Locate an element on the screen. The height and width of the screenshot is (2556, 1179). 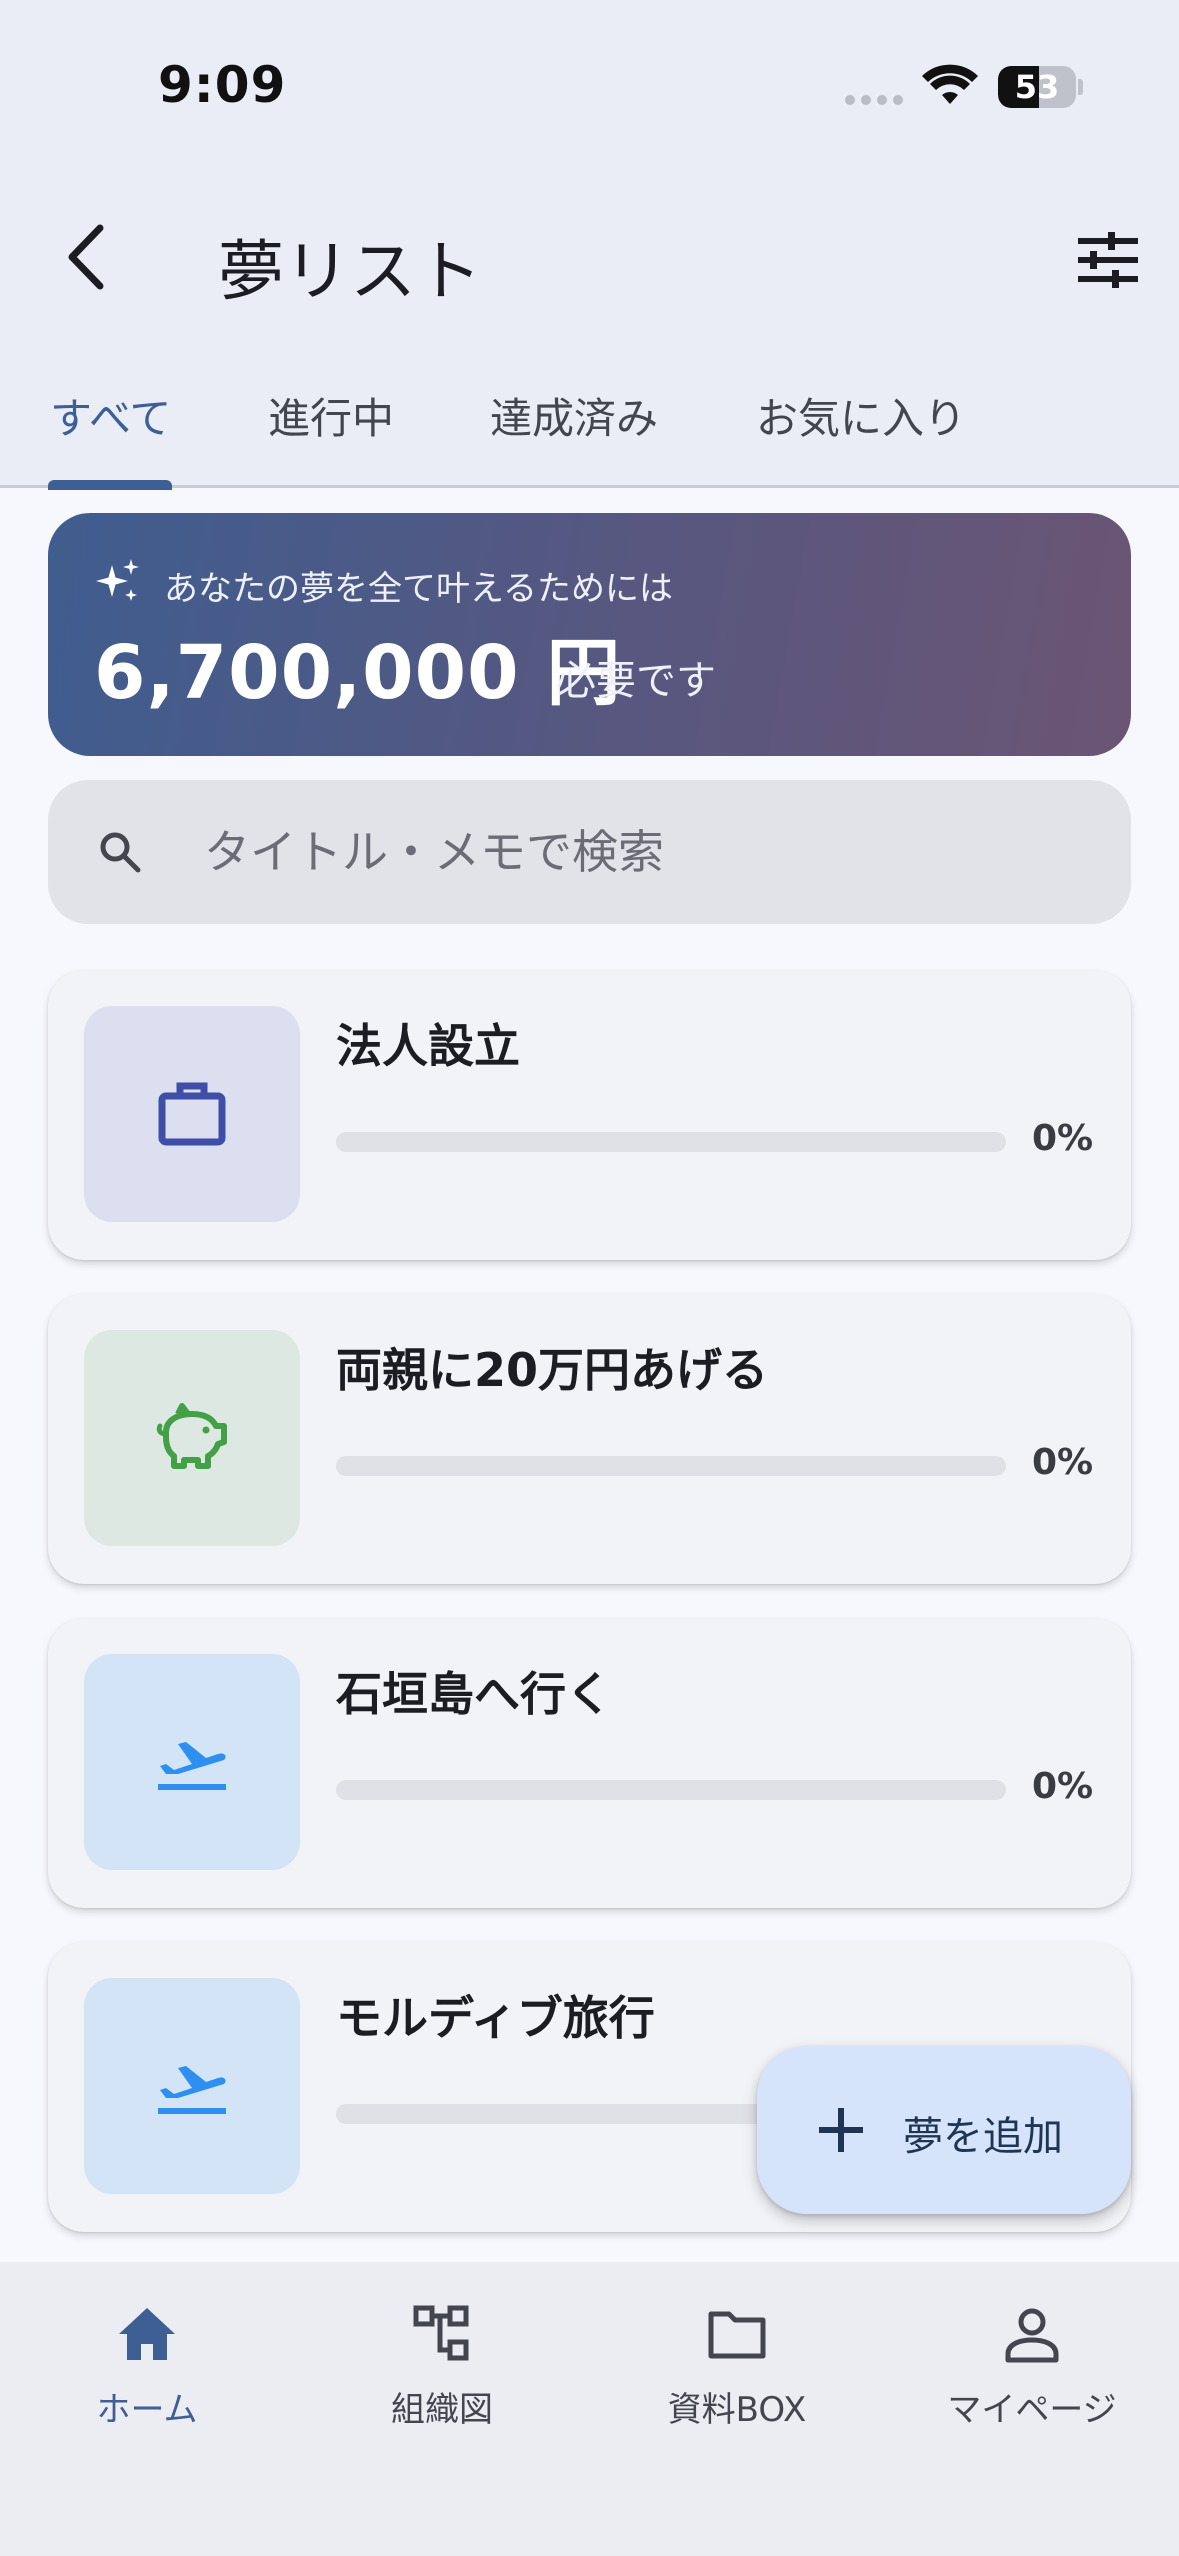
briefcase-icon is located at coordinates (192, 1114).